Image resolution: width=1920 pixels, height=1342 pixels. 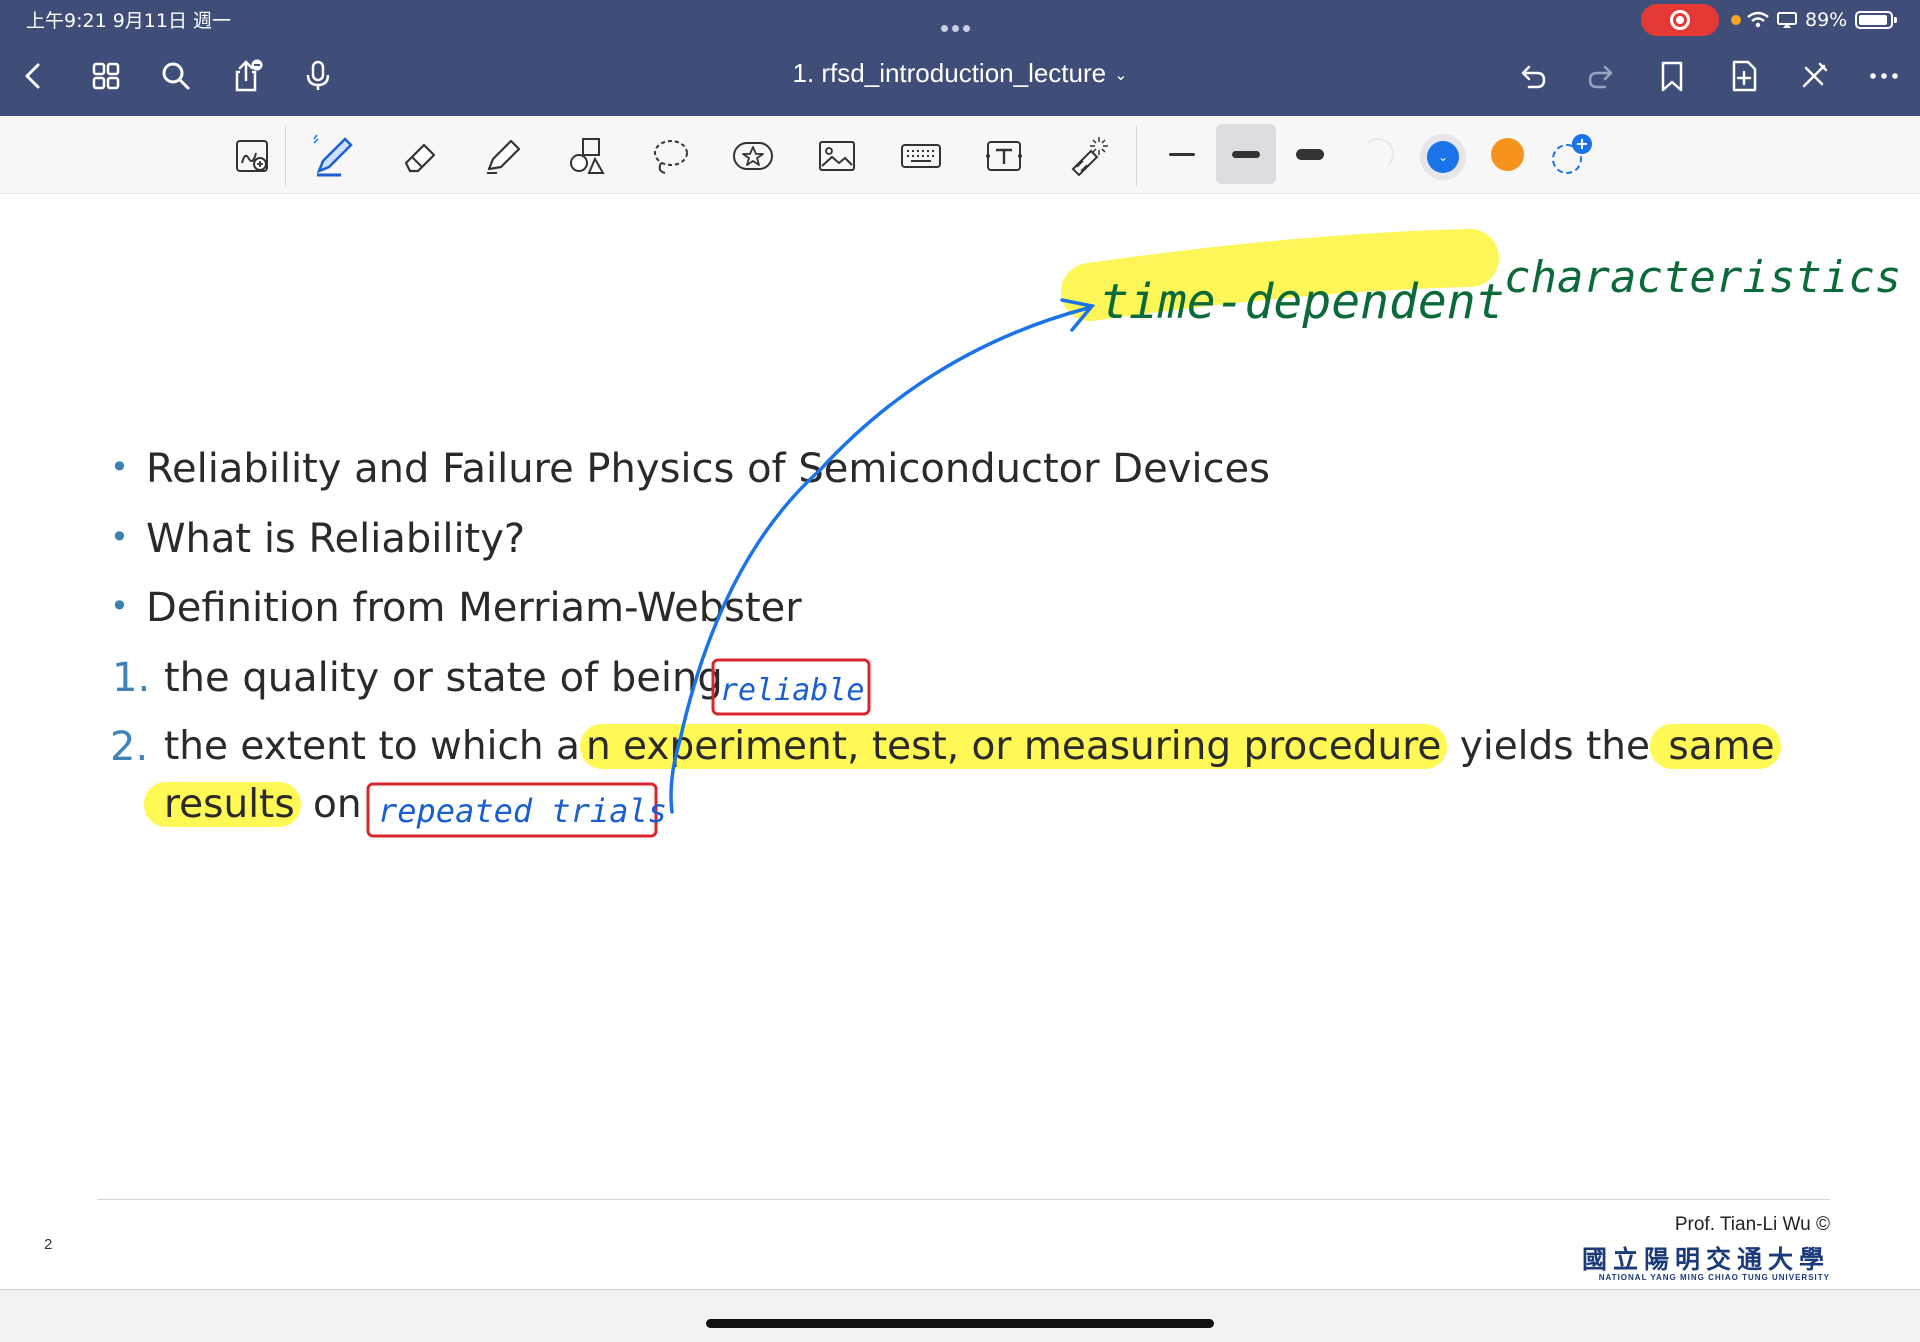 I want to click on text-box-icon, so click(x=1004, y=156).